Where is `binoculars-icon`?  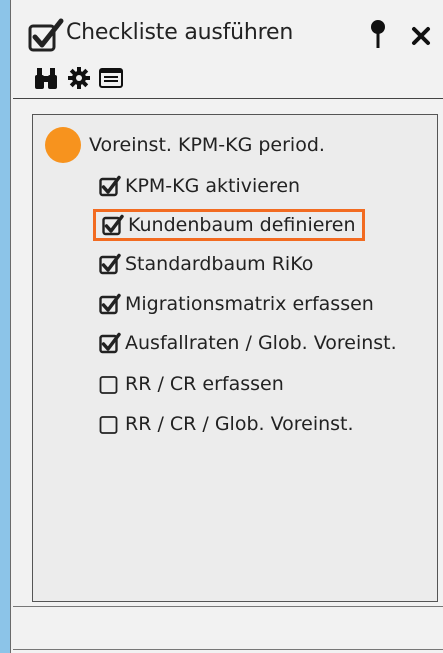 binoculars-icon is located at coordinates (46, 78).